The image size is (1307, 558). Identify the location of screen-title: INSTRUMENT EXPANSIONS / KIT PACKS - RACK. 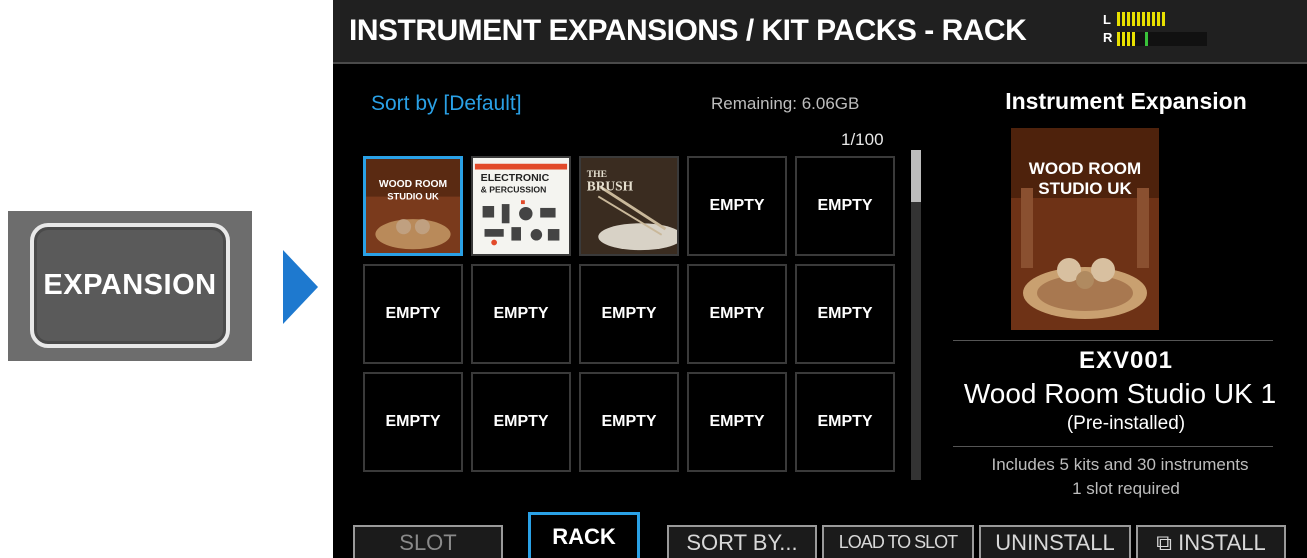
(688, 30).